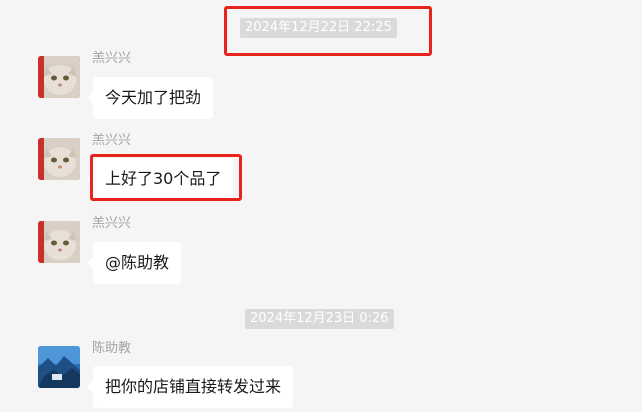 The width and height of the screenshot is (642, 412). What do you see at coordinates (150, 98) in the screenshot?
I see `message-bubble: 今天加了把劲` at bounding box center [150, 98].